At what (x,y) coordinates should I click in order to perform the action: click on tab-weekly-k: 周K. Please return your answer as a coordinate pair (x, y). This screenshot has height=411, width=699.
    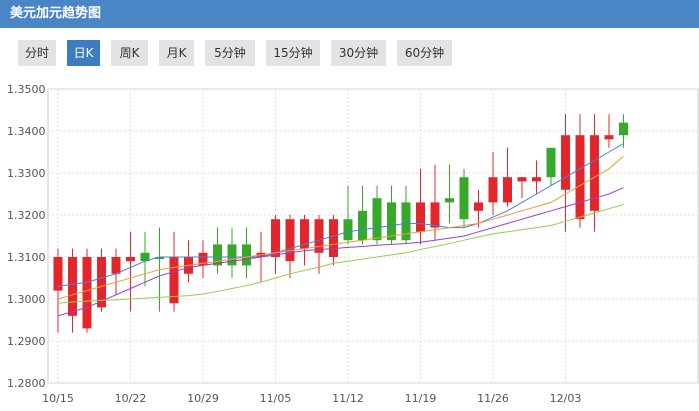
    Looking at the image, I should click on (129, 53).